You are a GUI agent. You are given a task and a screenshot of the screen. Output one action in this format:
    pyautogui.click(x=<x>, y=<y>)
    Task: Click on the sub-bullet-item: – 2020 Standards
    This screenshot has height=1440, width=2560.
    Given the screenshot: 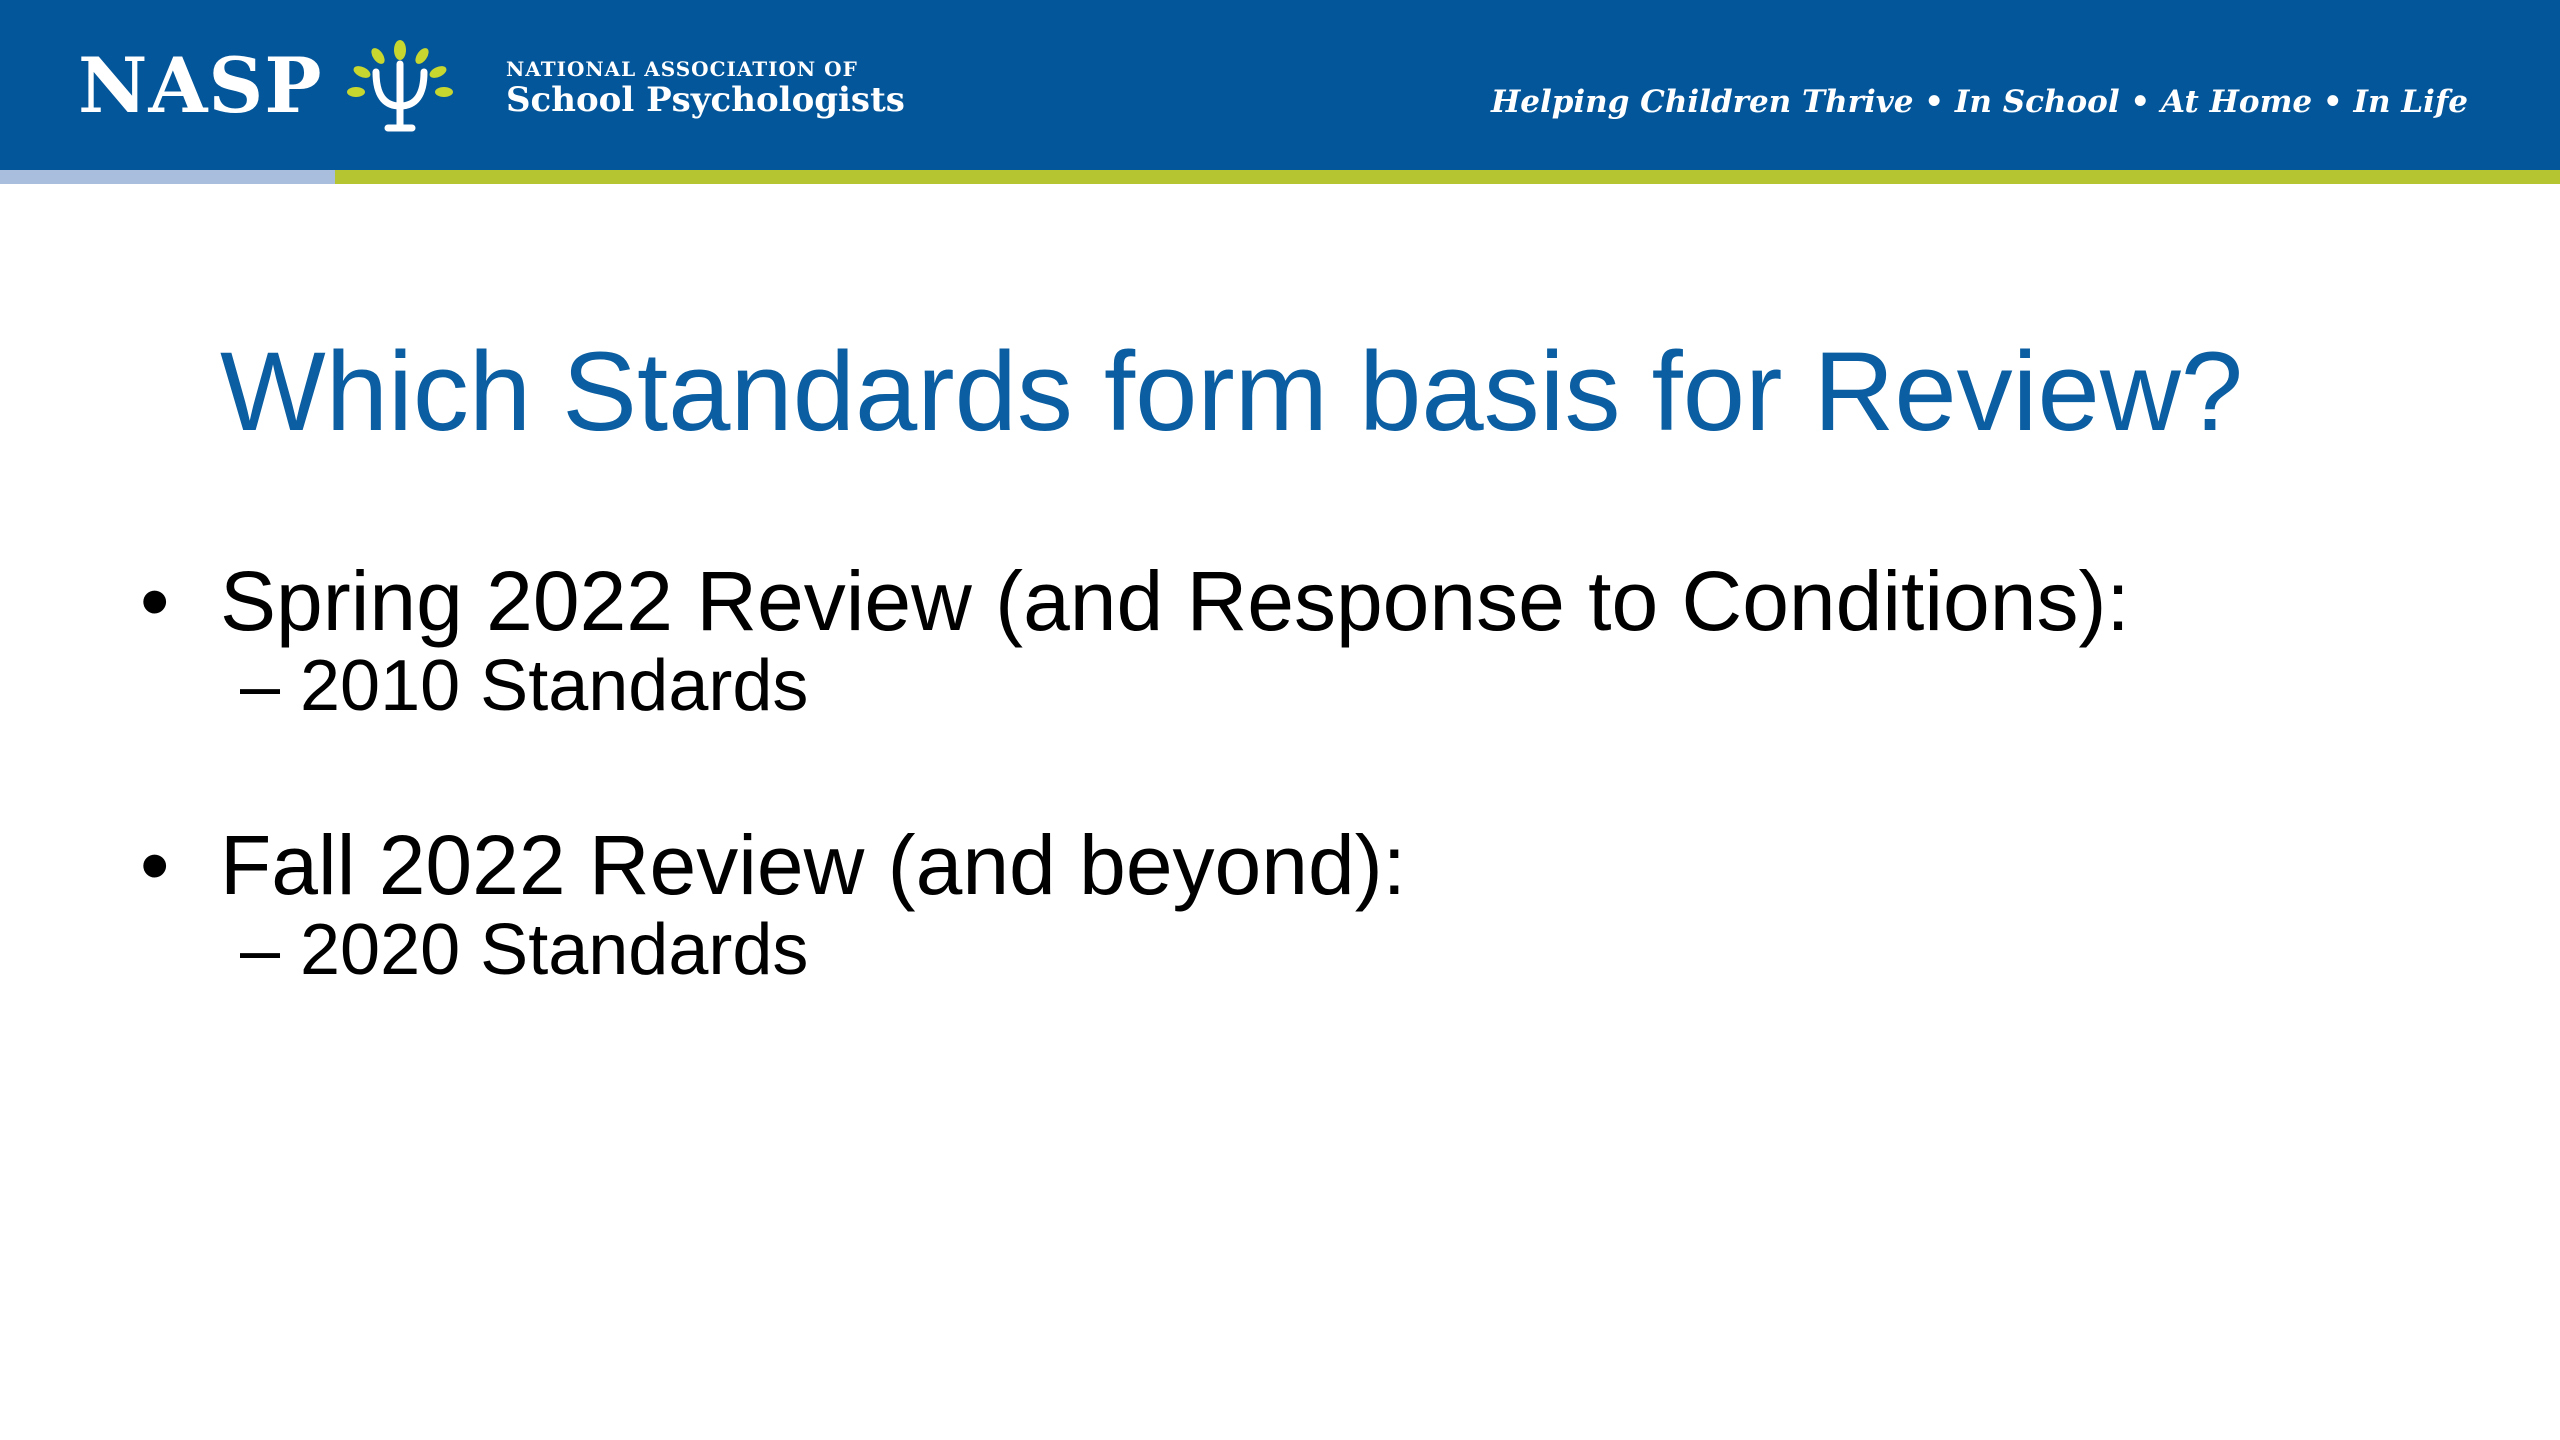 What is the action you would take?
    pyautogui.click(x=1185, y=949)
    